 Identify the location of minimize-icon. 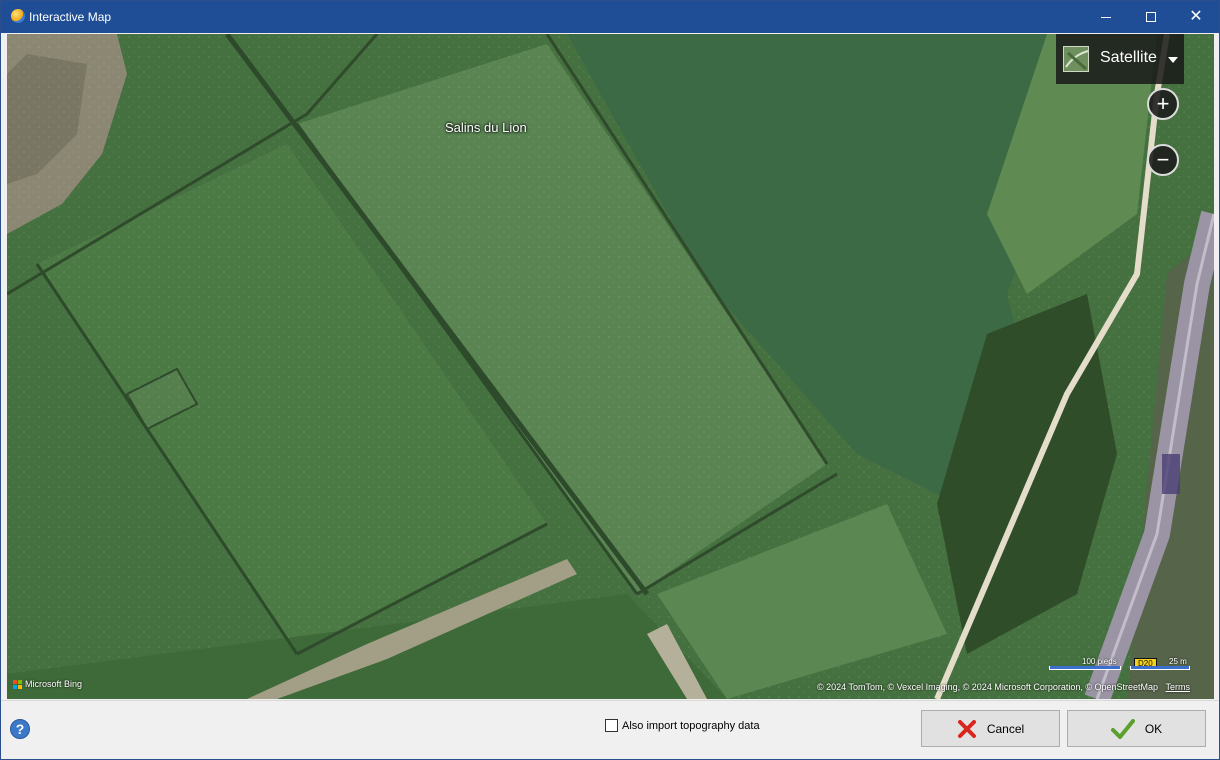
(1106, 17).